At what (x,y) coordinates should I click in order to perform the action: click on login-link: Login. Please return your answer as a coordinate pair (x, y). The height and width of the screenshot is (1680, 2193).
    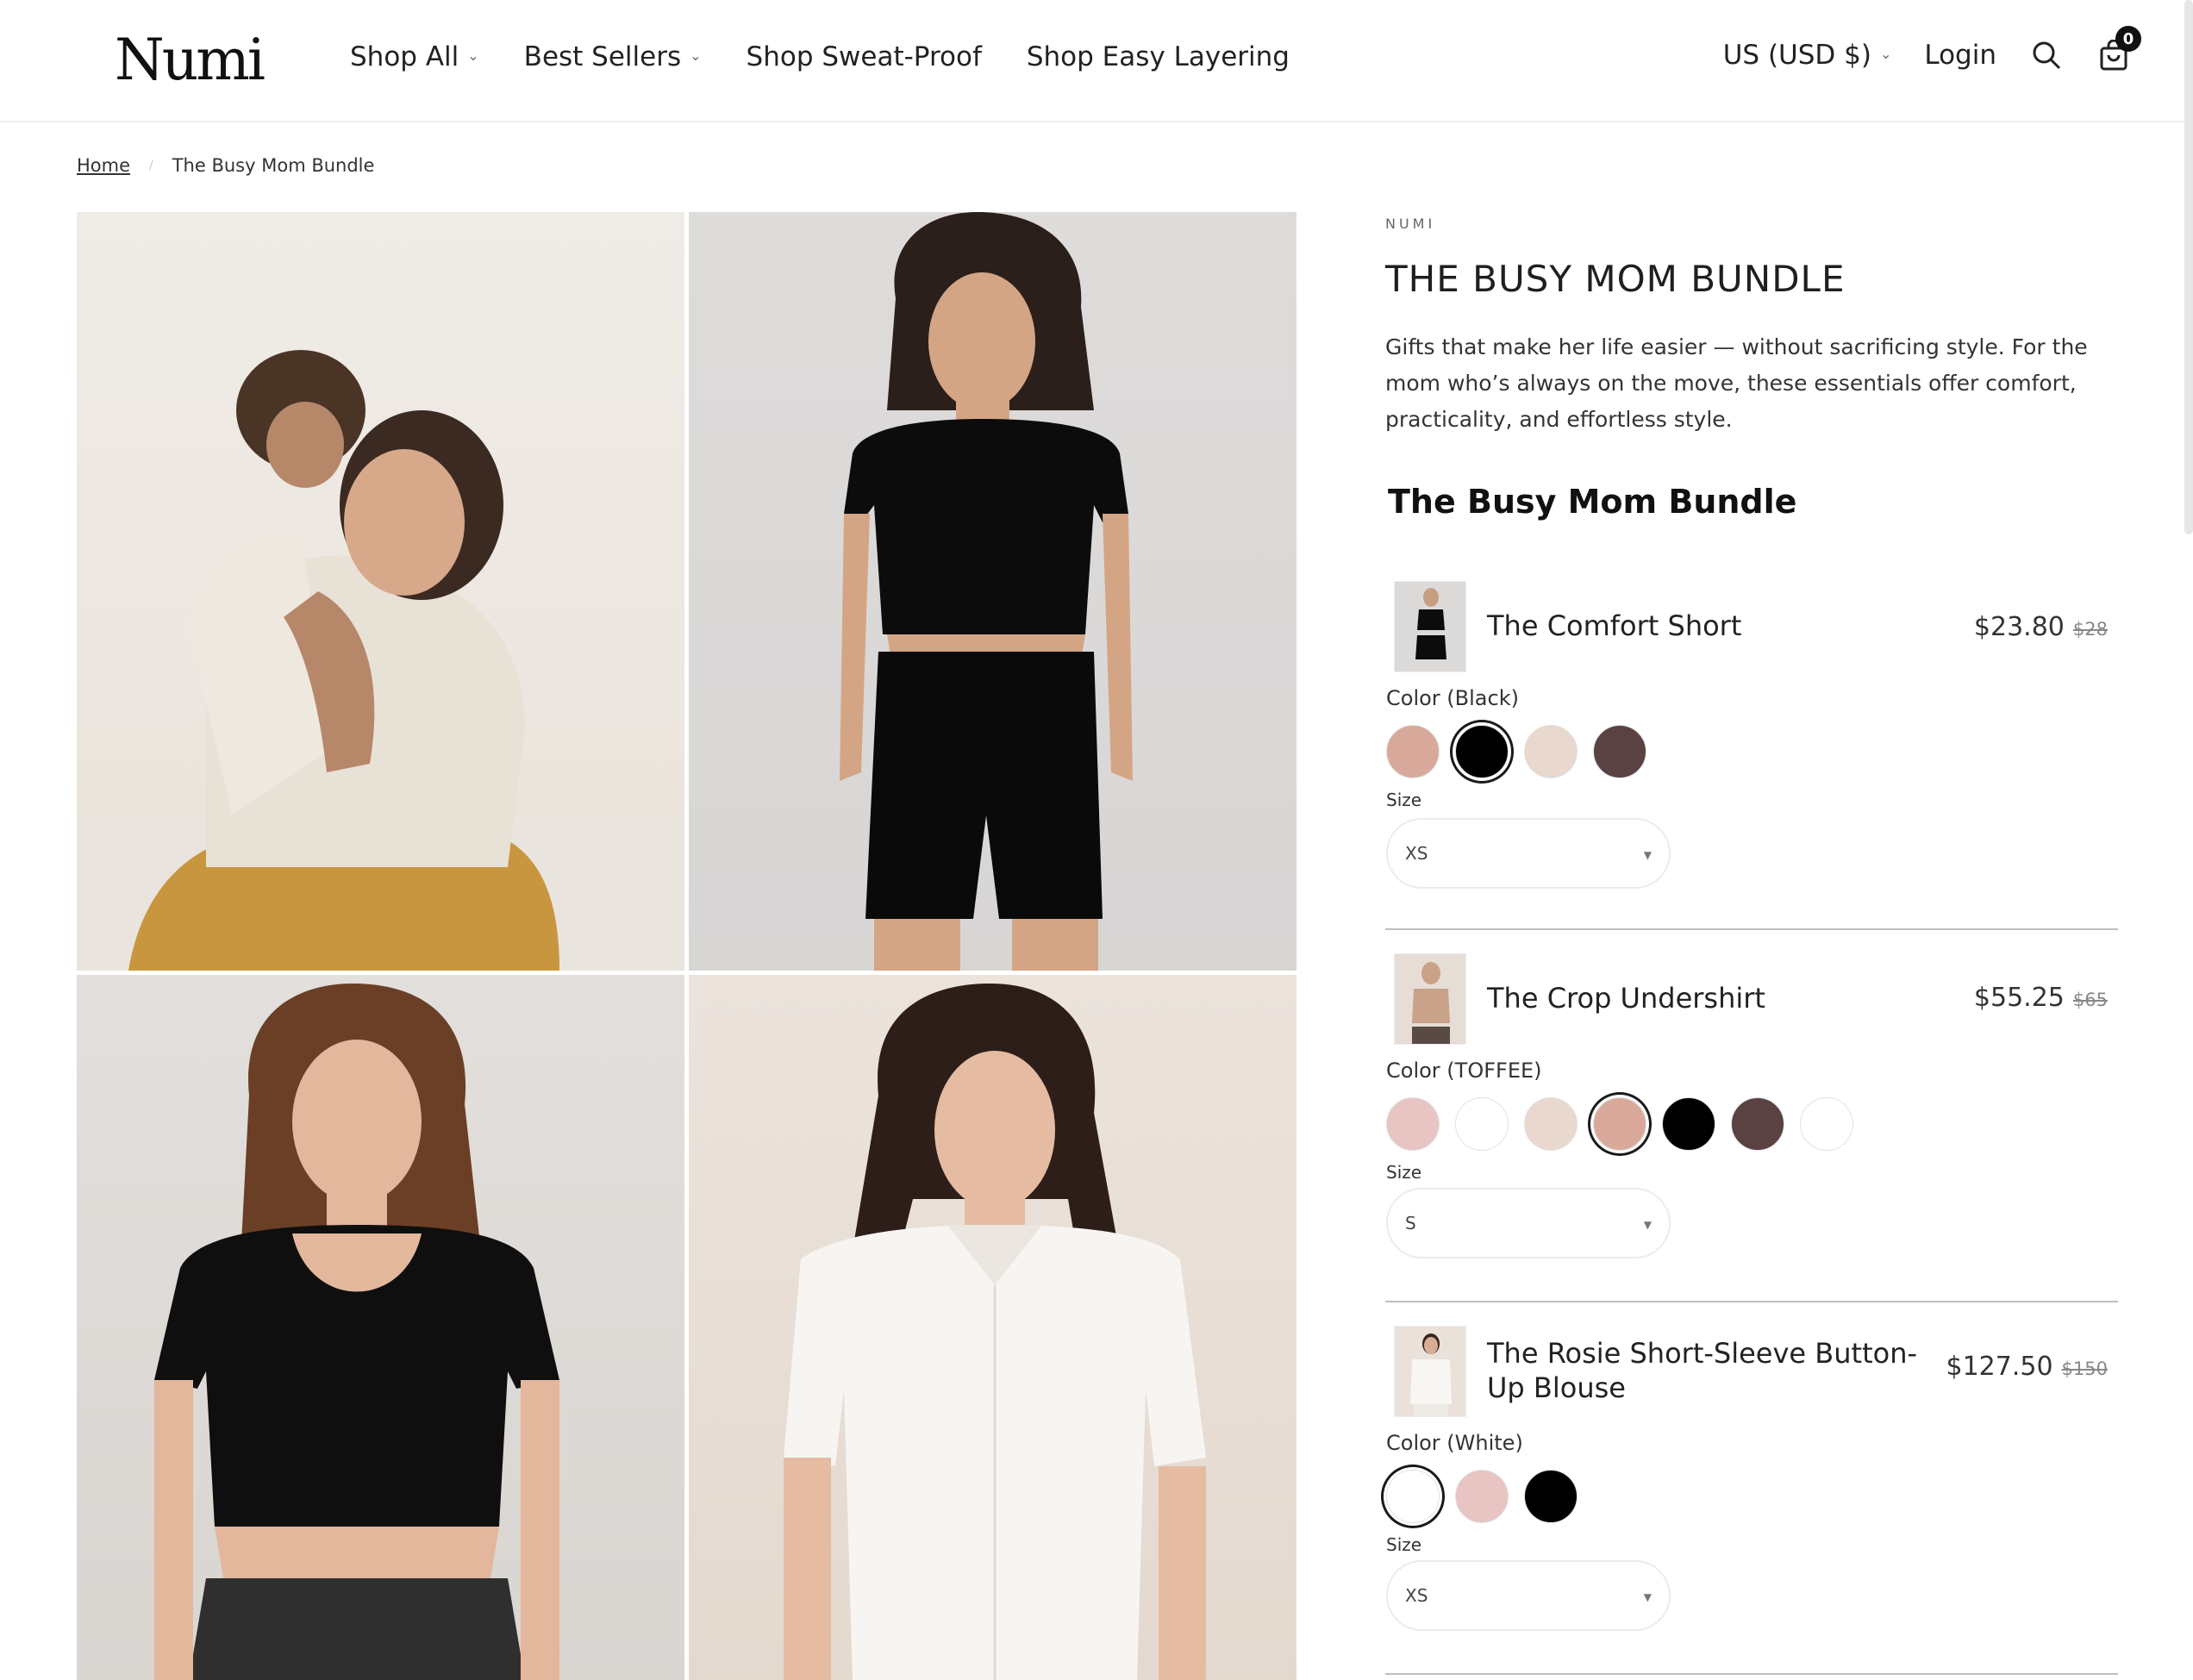
    Looking at the image, I should click on (1960, 55).